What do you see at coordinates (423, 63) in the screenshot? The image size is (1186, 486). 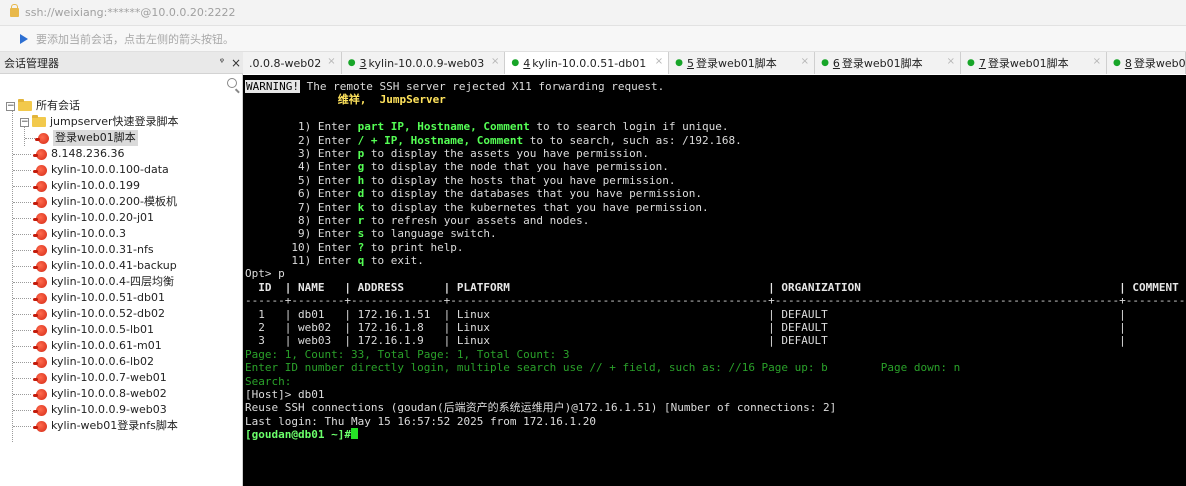 I see `session-tab: ● 3 kylin-10.0.0.9-web03 ×` at bounding box center [423, 63].